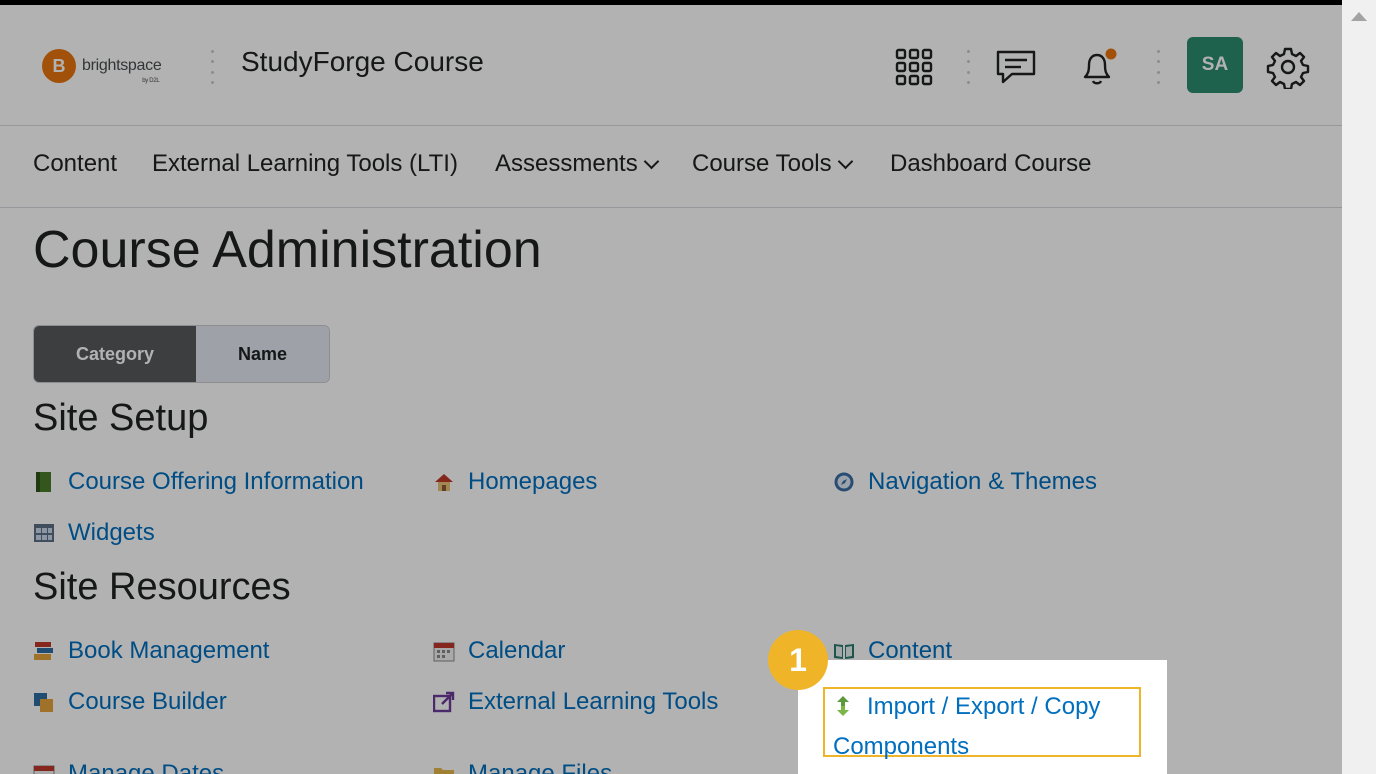 Image resolution: width=1376 pixels, height=774 pixels. What do you see at coordinates (986, 726) in the screenshot?
I see `link-import-export-copy-components: Import / Export / Copy Components` at bounding box center [986, 726].